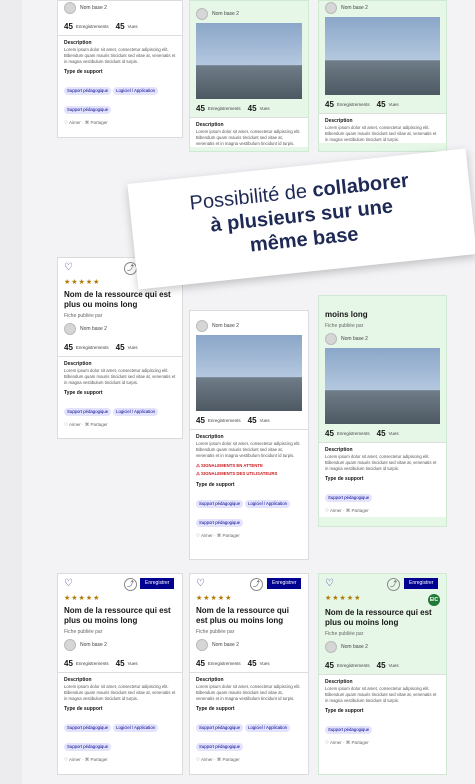 The image size is (475, 784). I want to click on resource-title: moins long, so click(382, 308).